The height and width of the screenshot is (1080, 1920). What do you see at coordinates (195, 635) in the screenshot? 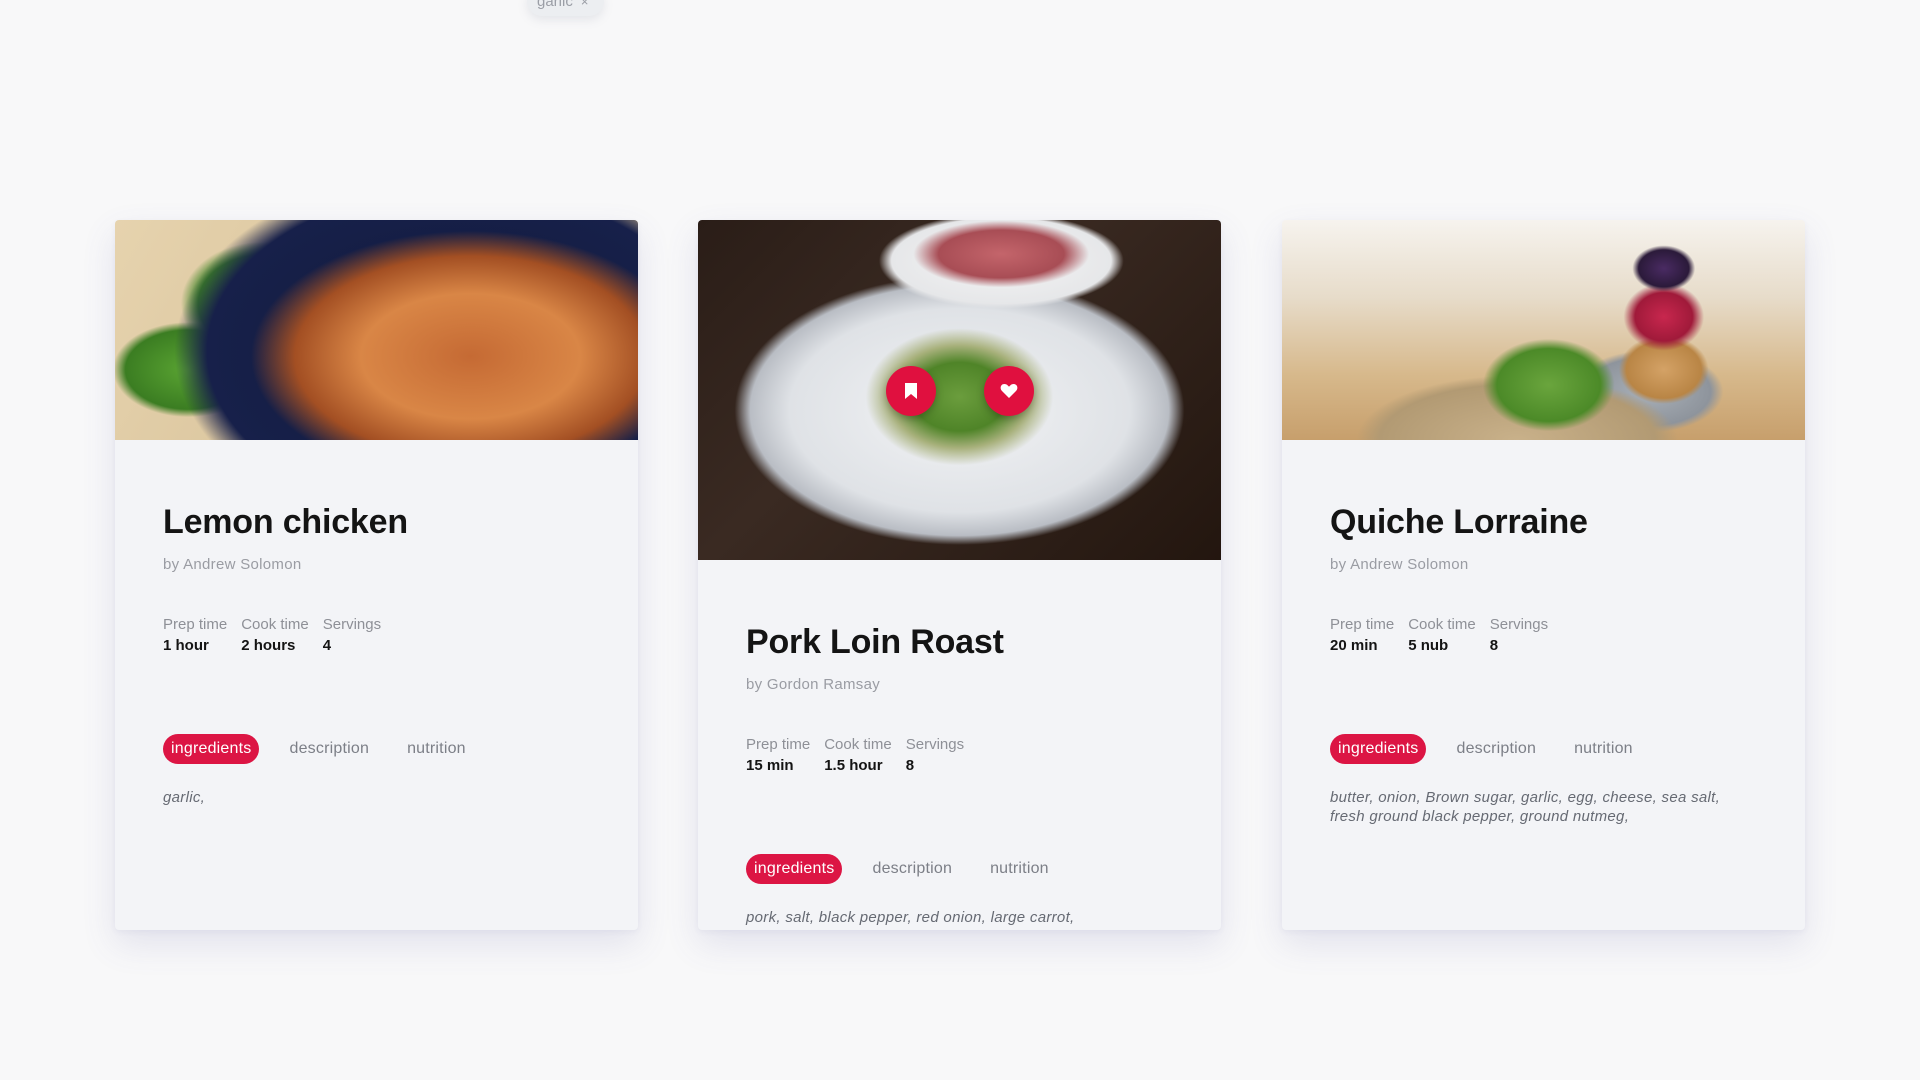
I see `prep-time: Prep time 1 hour` at bounding box center [195, 635].